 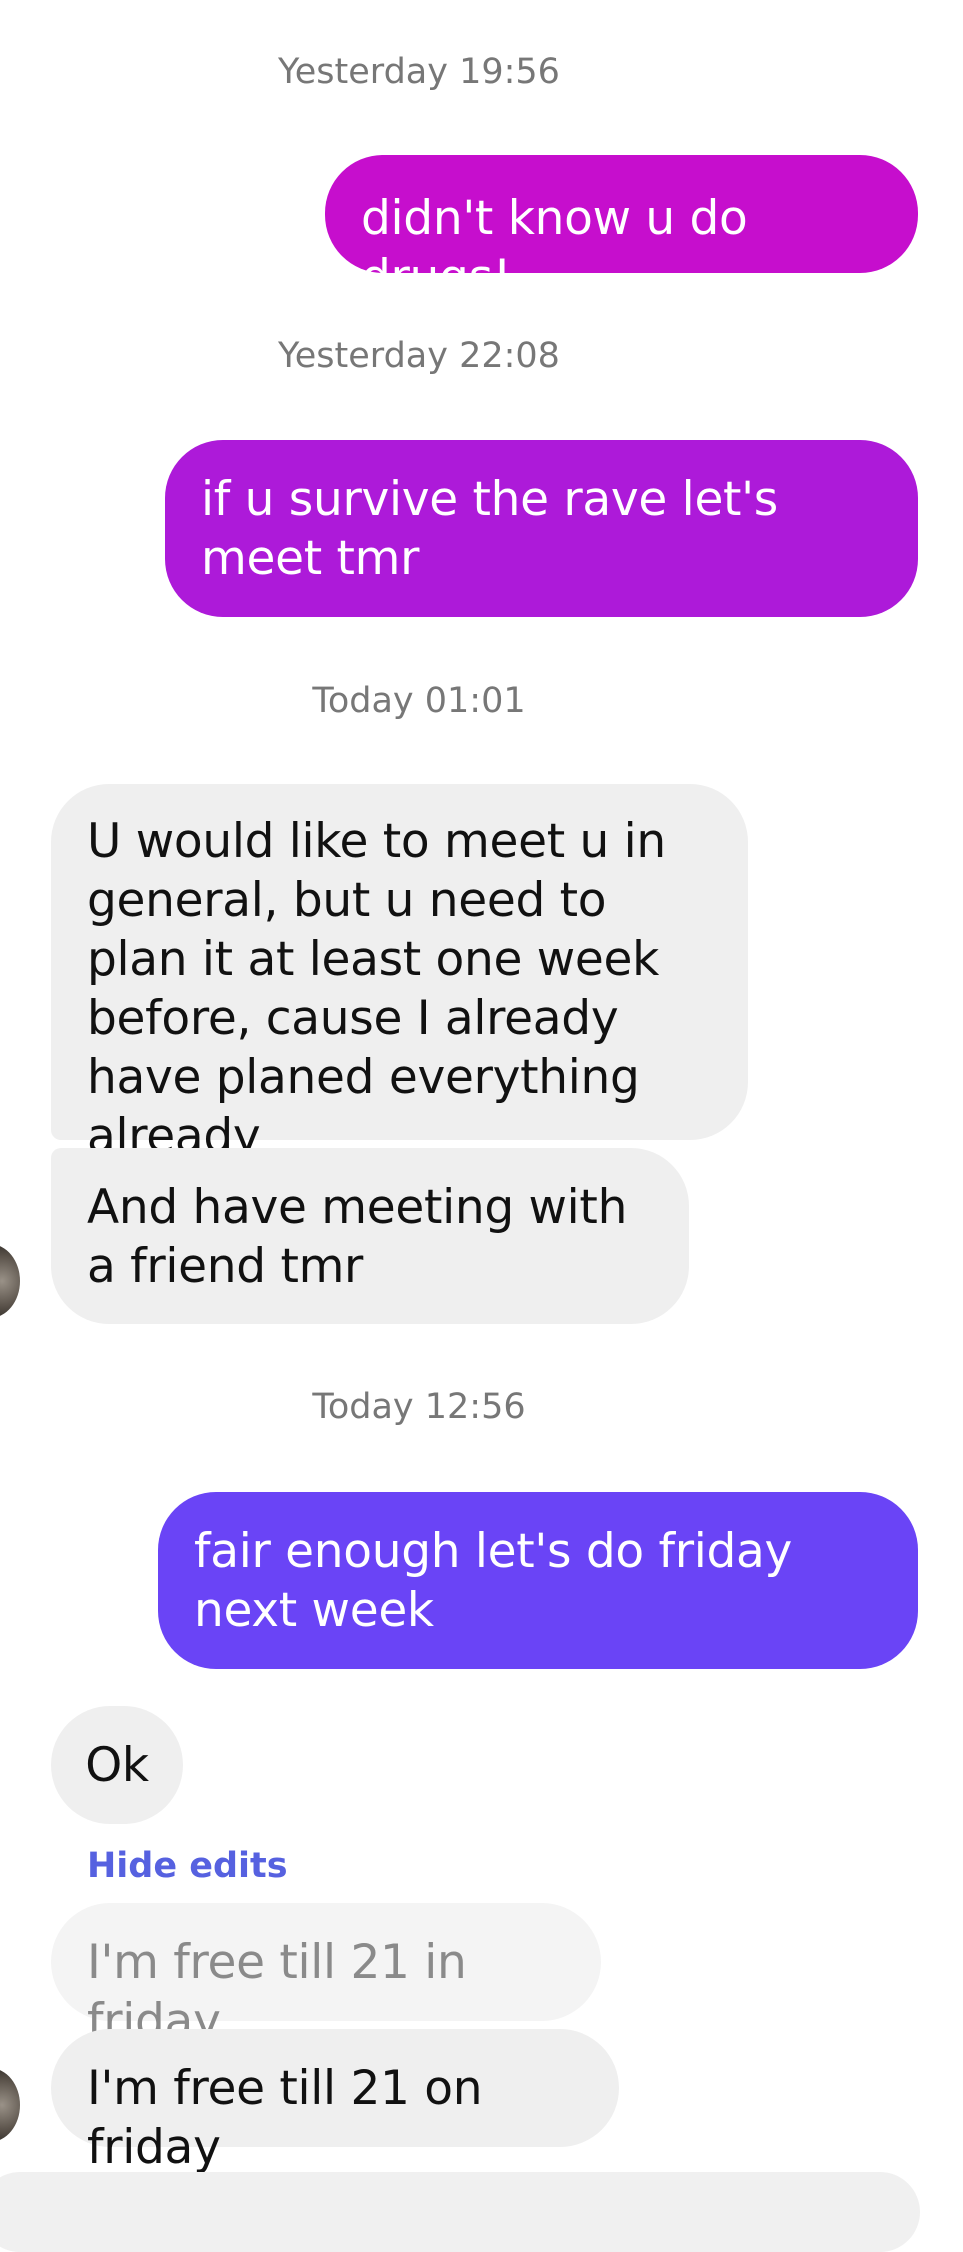 What do you see at coordinates (326, 1976) in the screenshot?
I see `previous-edit-message: I'm free till 21 in friday` at bounding box center [326, 1976].